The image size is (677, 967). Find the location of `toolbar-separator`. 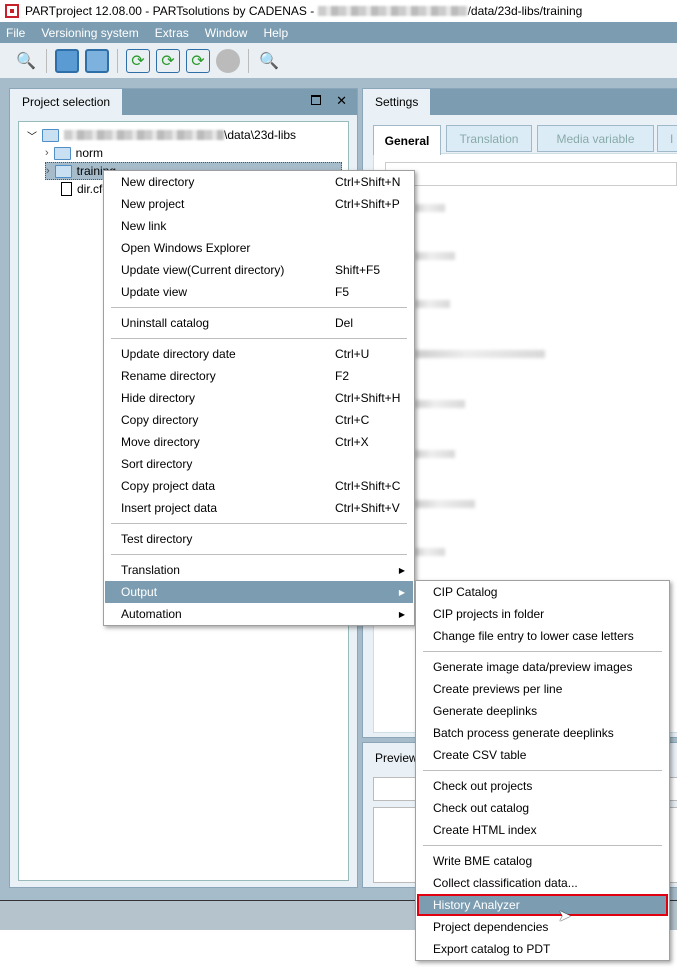

toolbar-separator is located at coordinates (117, 60).